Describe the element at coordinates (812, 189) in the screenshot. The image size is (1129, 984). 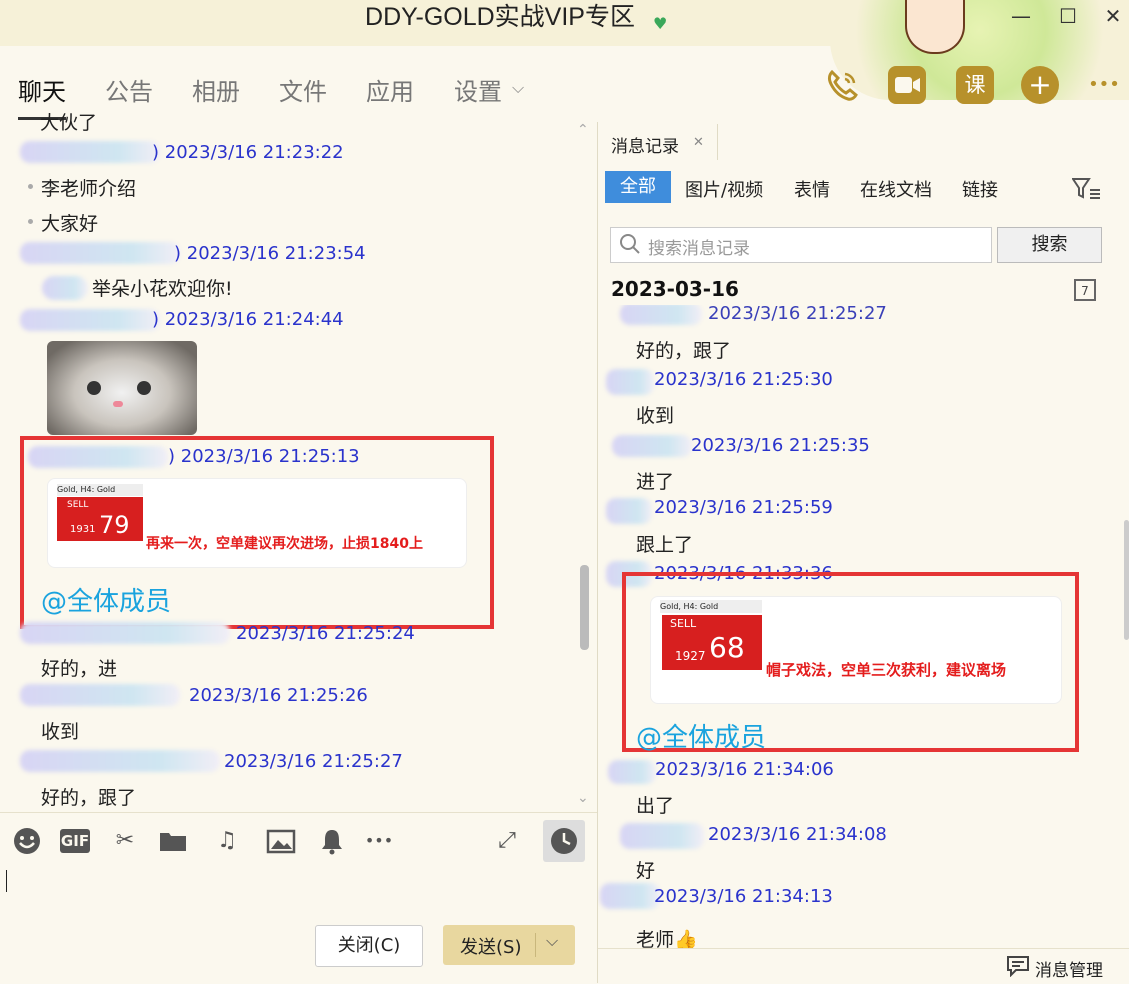
I see `filter-stickers: 表情` at that location.